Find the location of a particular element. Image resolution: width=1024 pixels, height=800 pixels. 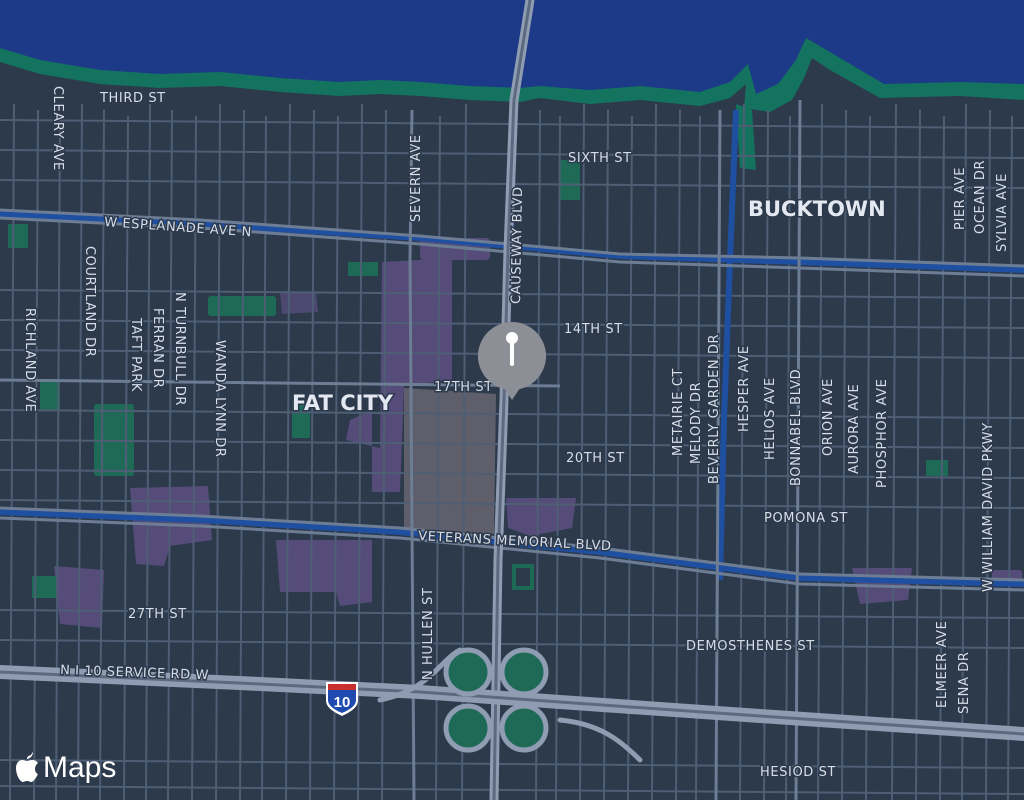

map-pin-icon is located at coordinates (512, 361).